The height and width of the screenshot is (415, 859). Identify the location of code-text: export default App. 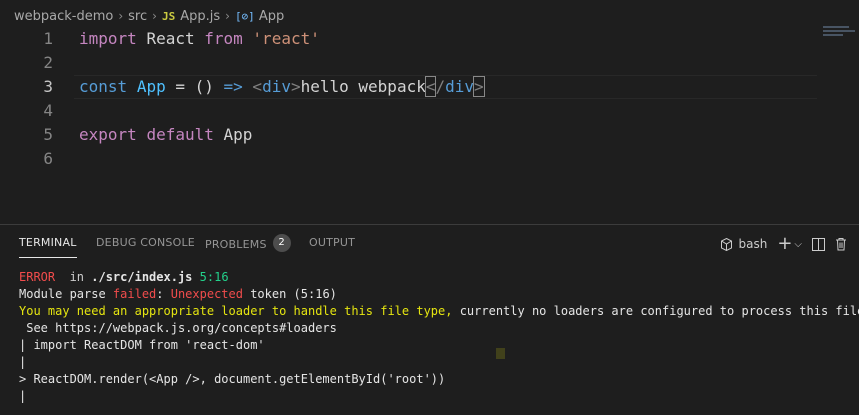
(165, 135).